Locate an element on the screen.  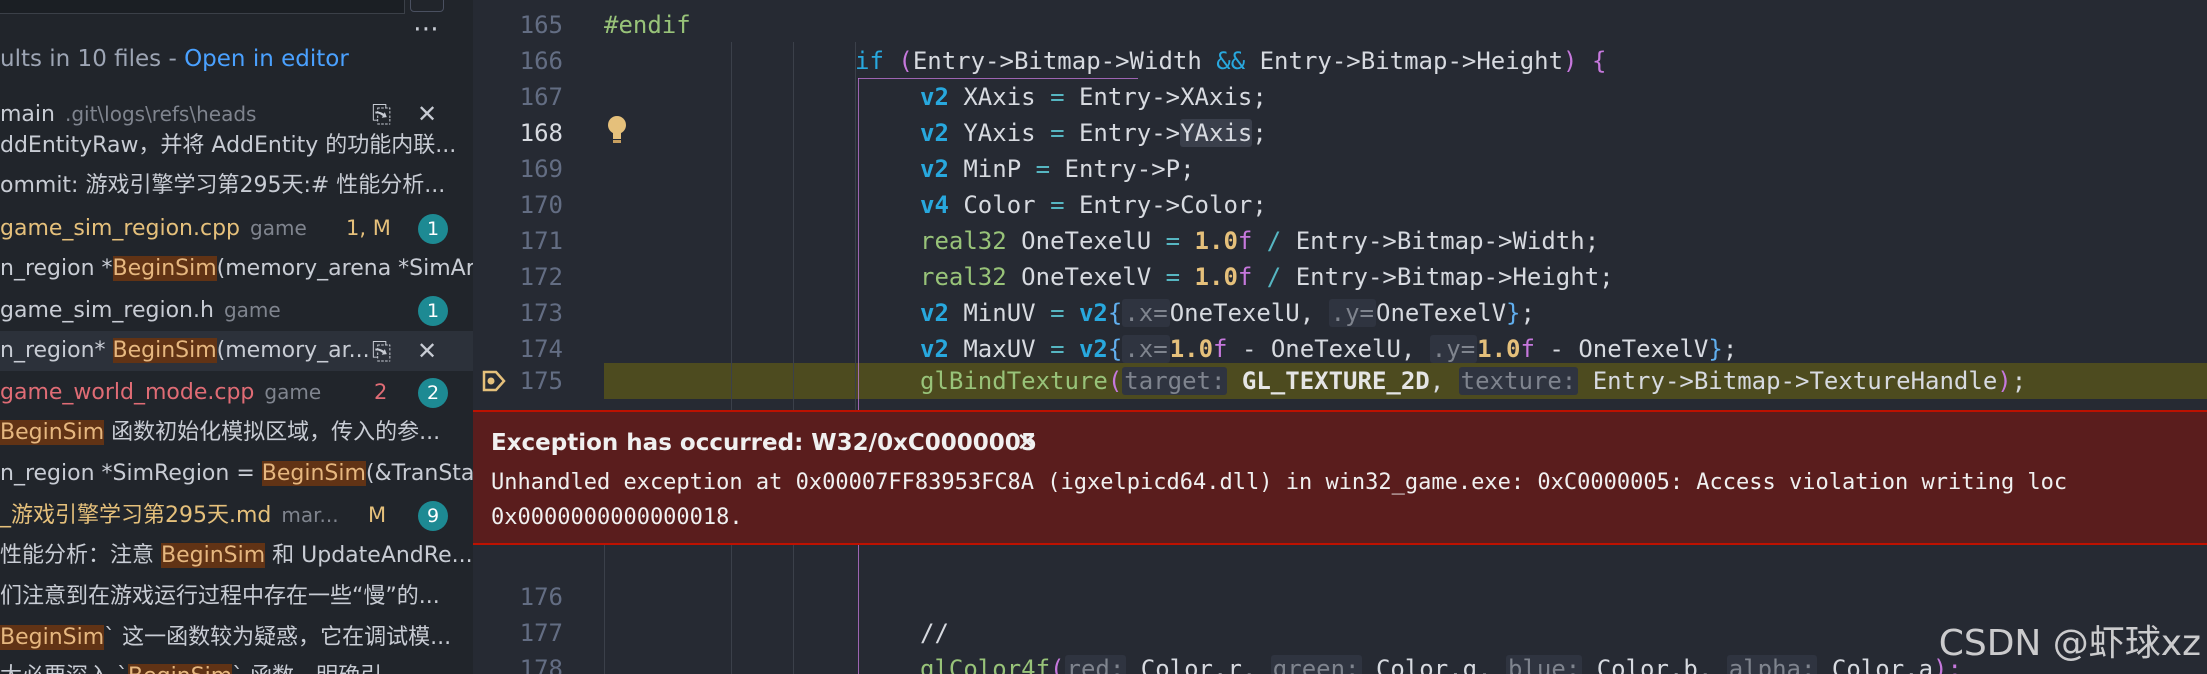
file-result: _游戏引擎学习第295天.md mar... M 9 is located at coordinates (236, 515).